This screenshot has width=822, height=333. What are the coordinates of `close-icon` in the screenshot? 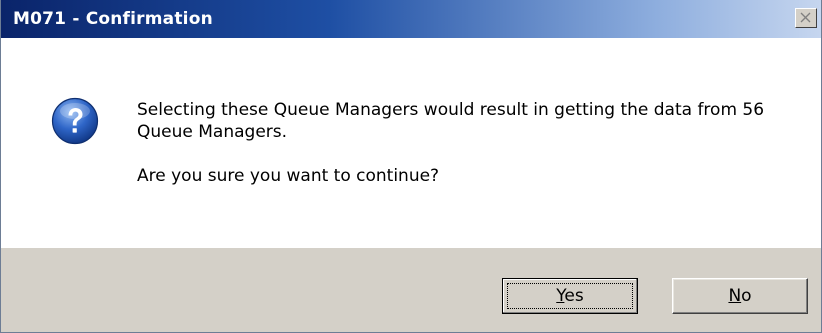 It's located at (805, 17).